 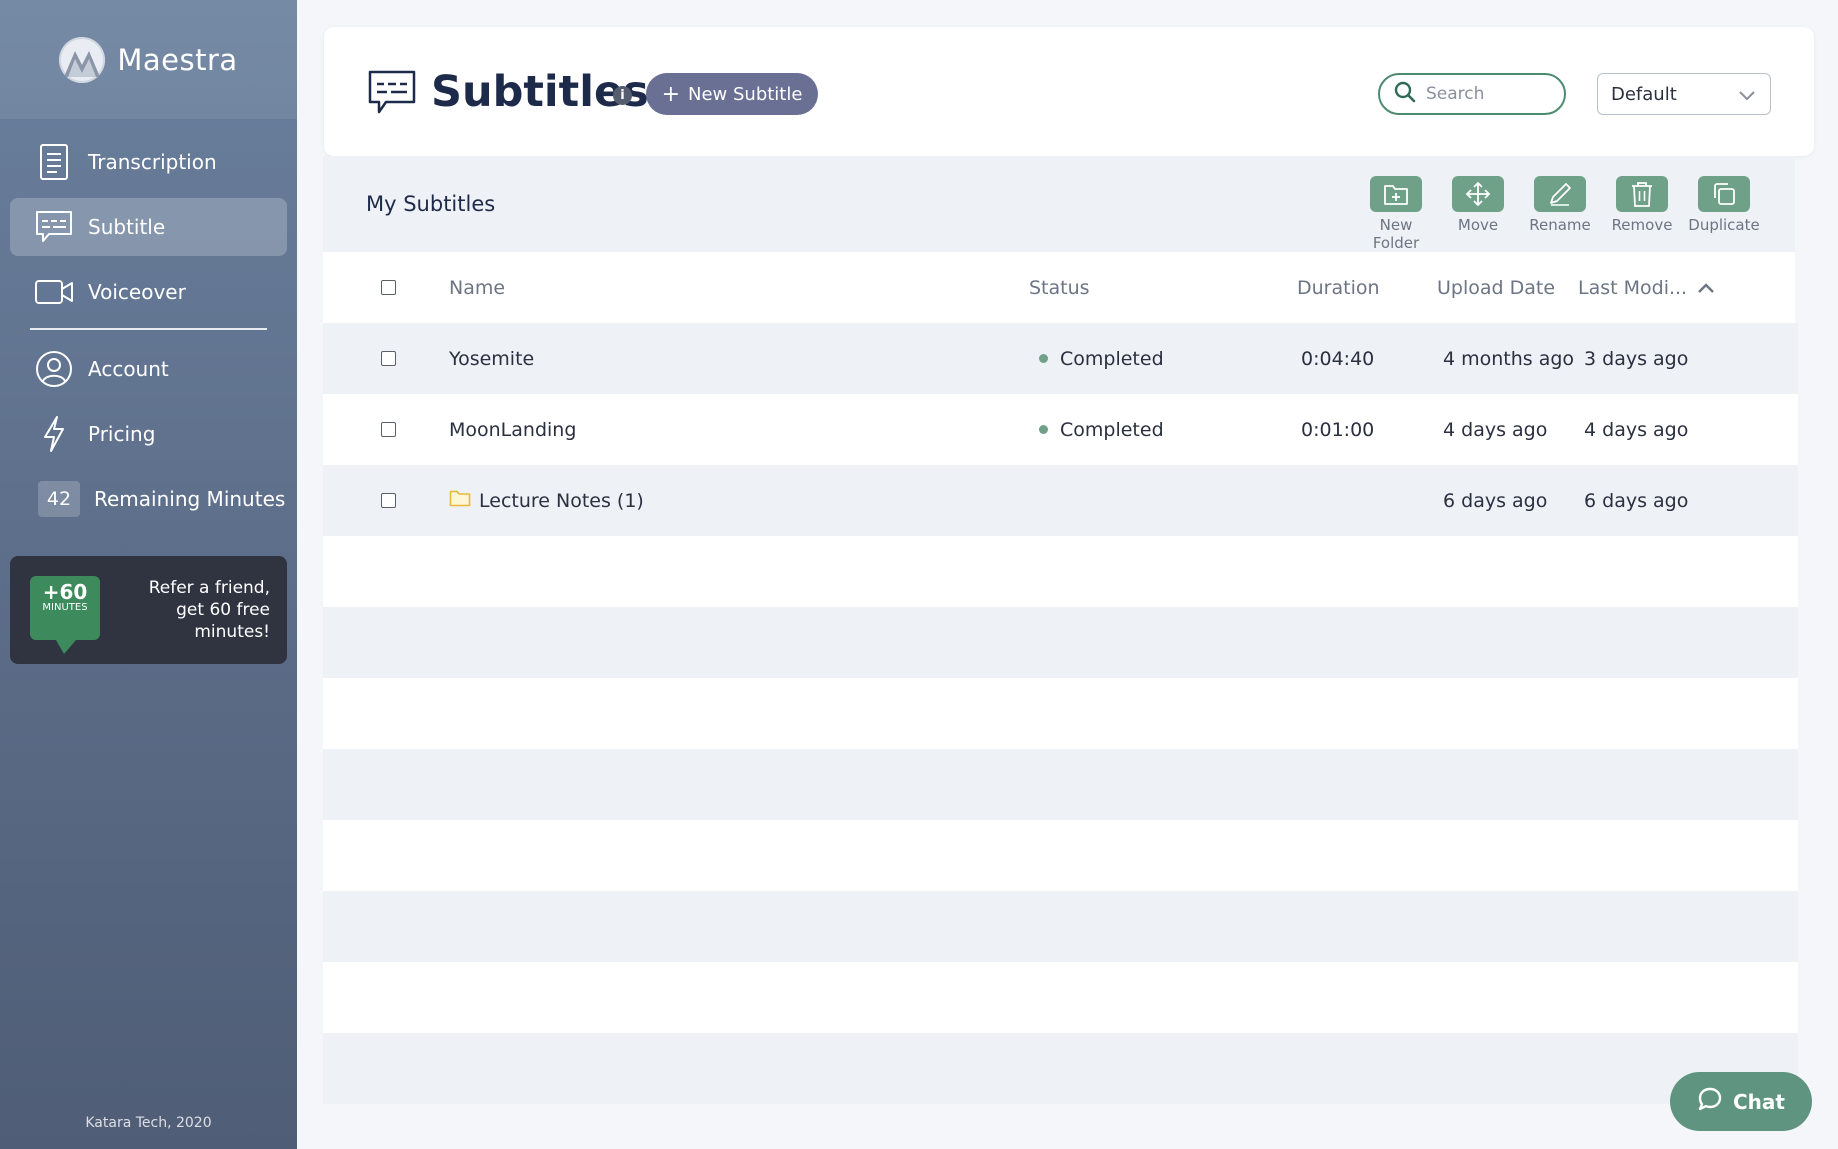 I want to click on sidebar-item-label: Subtitle, so click(x=127, y=227).